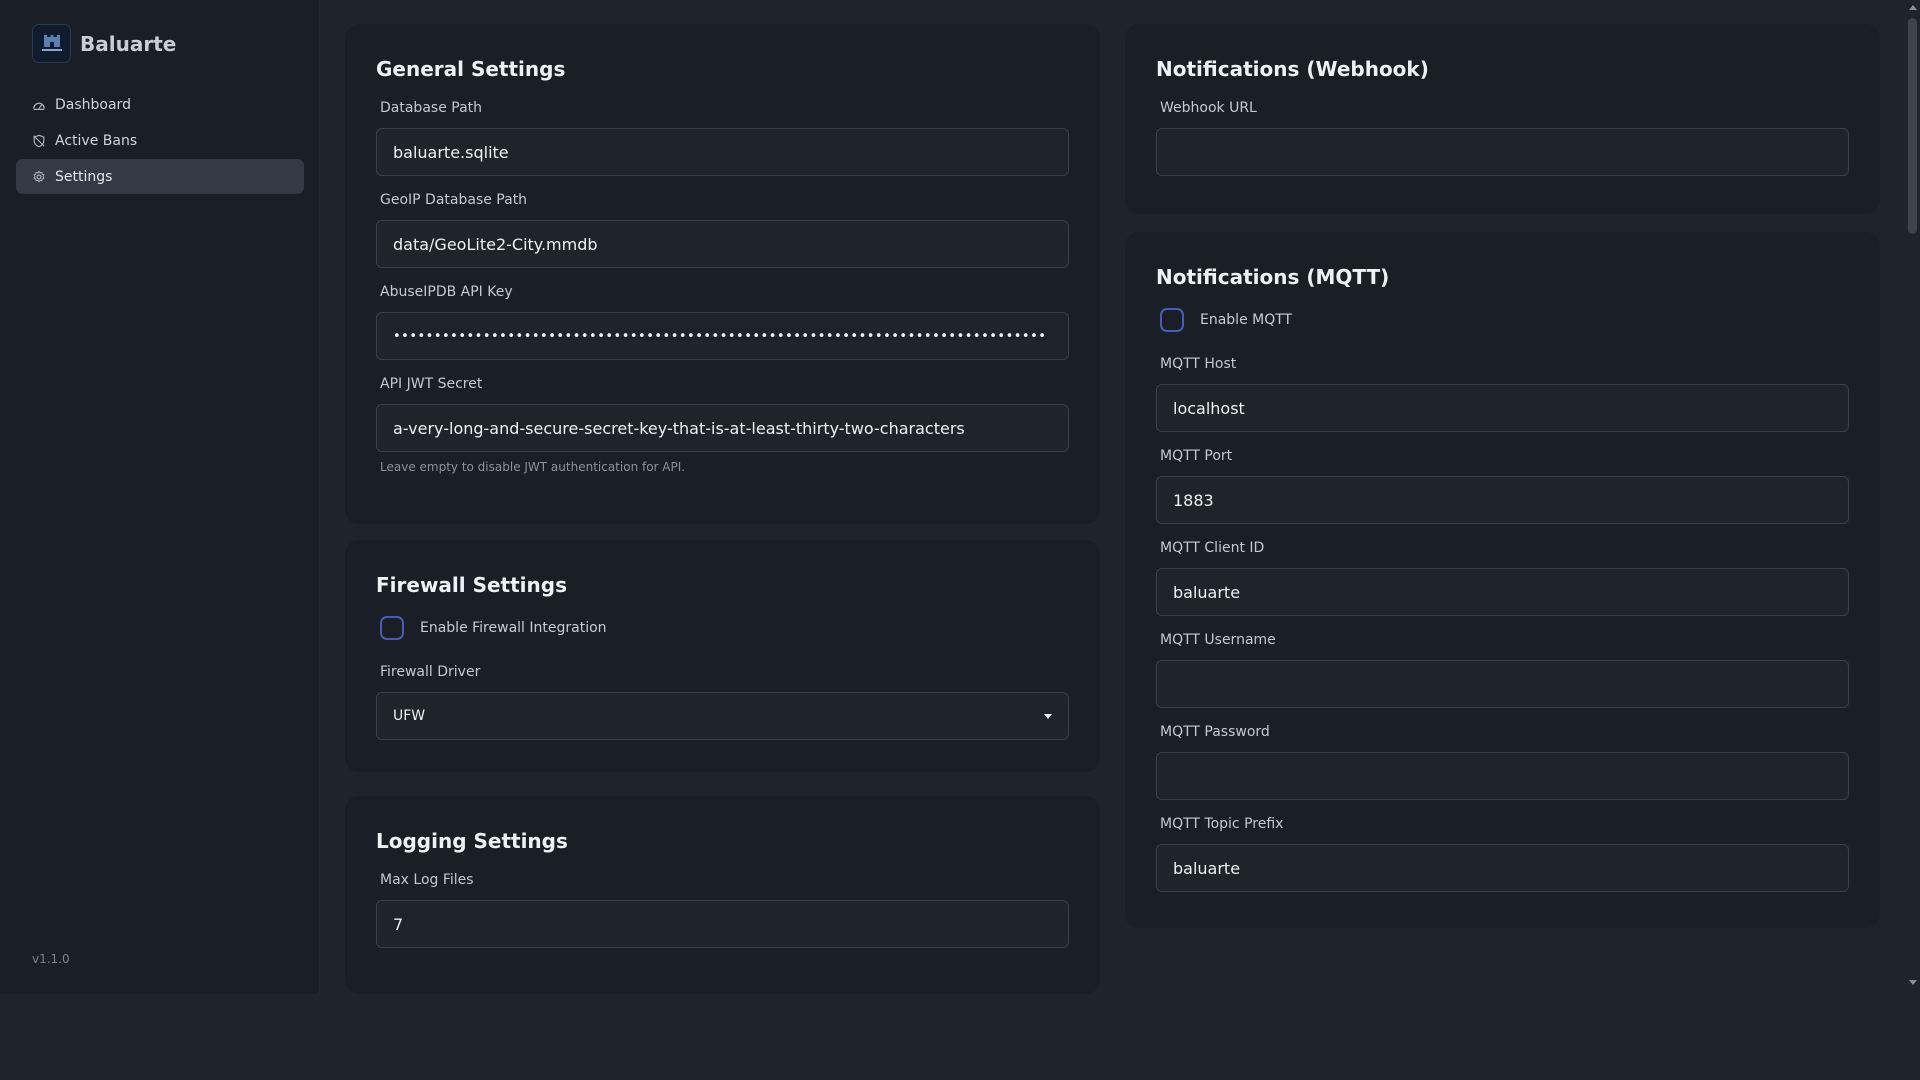  I want to click on enable-firewall-row: Enable Firewall Integration, so click(493, 628).